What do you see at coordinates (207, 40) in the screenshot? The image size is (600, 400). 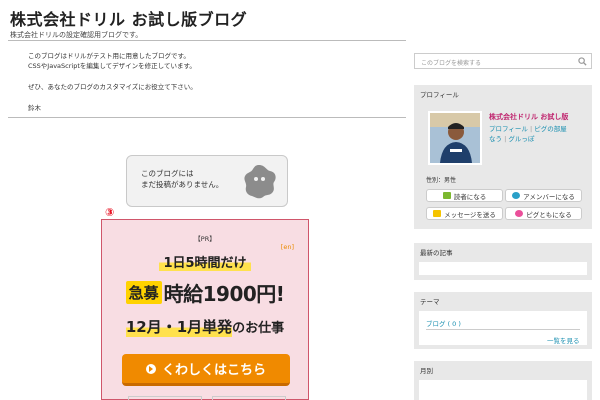 I see `header-divider` at bounding box center [207, 40].